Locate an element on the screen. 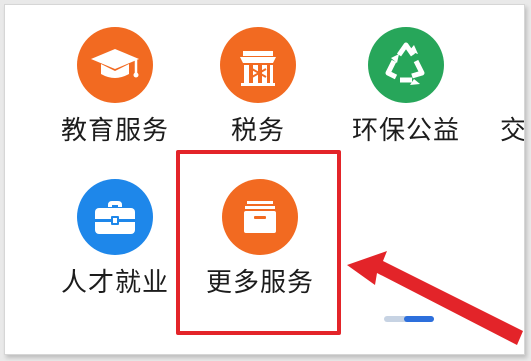 This screenshot has height=361, width=531. service-tile-education: 教育服务 is located at coordinates (115, 75).